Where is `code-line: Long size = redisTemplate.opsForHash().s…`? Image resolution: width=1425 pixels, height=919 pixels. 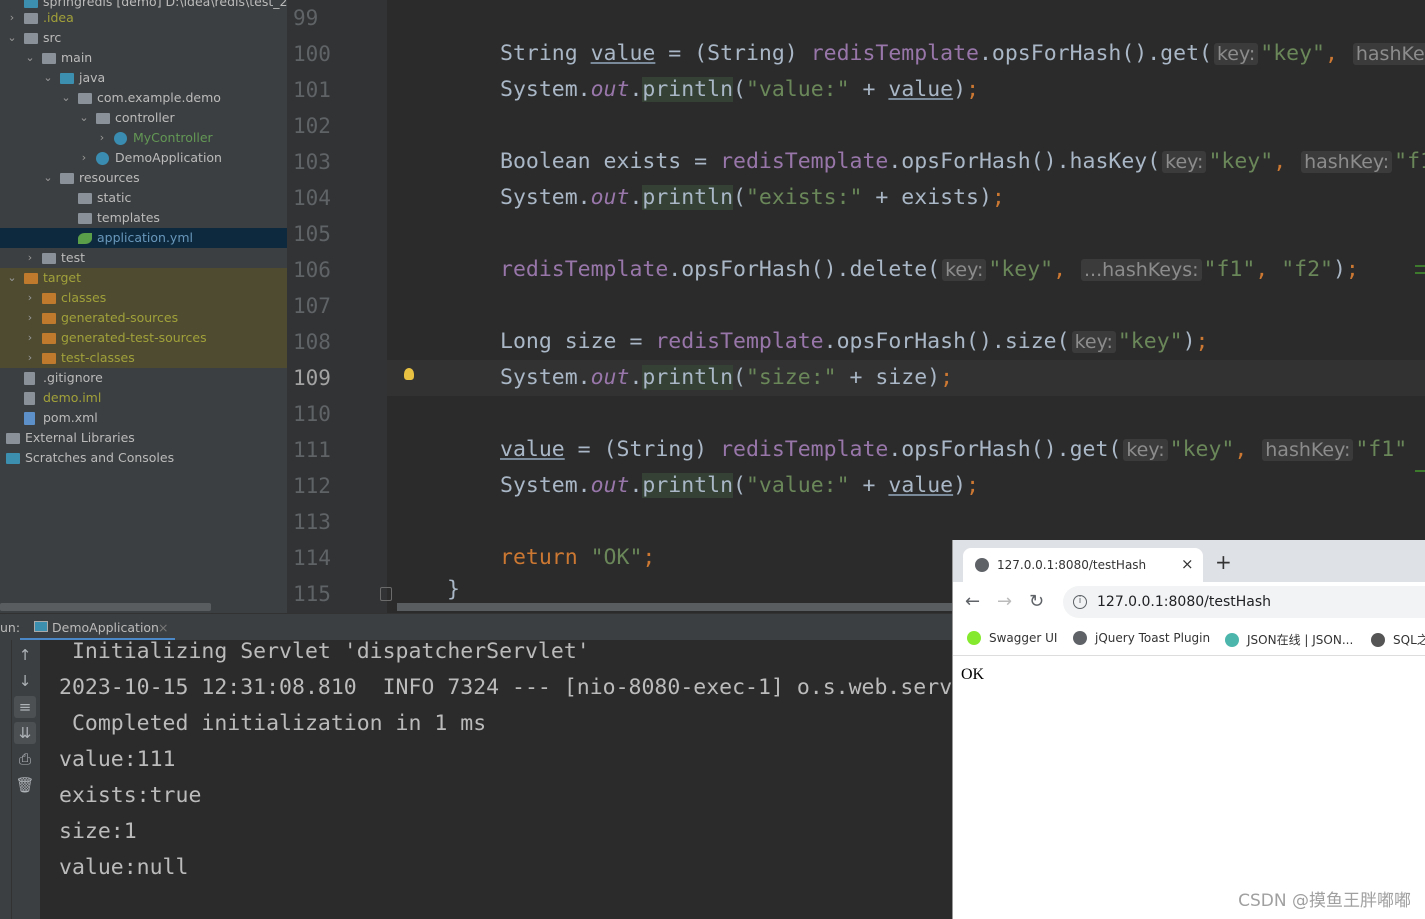 code-line: Long size = redisTemplate.opsForHash().s… is located at coordinates (906, 342).